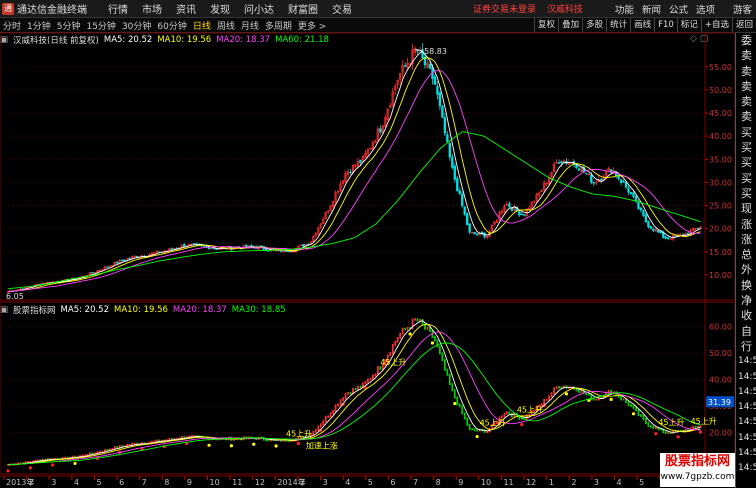 The width and height of the screenshot is (756, 488). Describe the element at coordinates (15, 296) in the screenshot. I see `low-price-label: 6.05` at that location.